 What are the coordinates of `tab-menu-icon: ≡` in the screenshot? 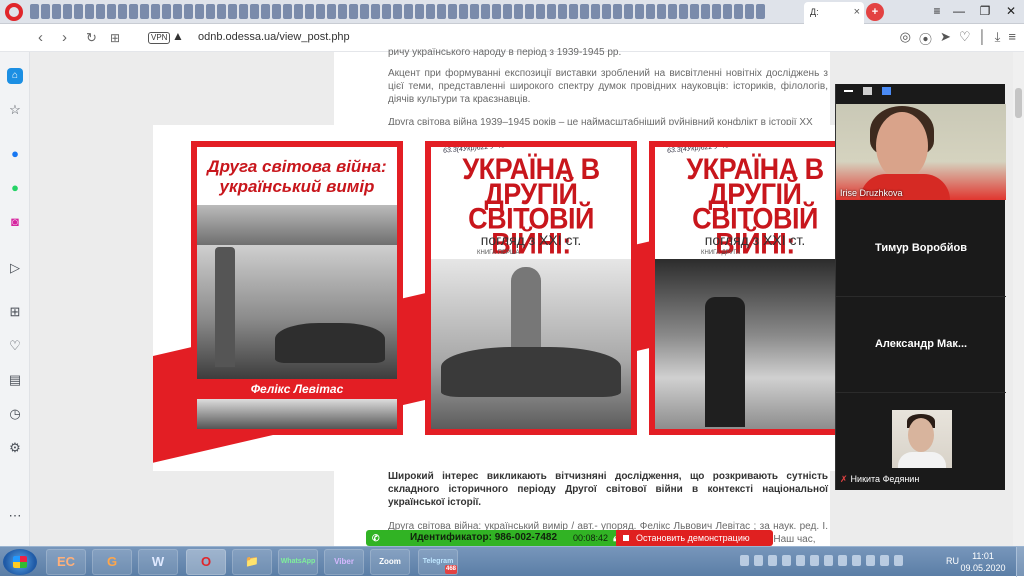 It's located at (937, 11).